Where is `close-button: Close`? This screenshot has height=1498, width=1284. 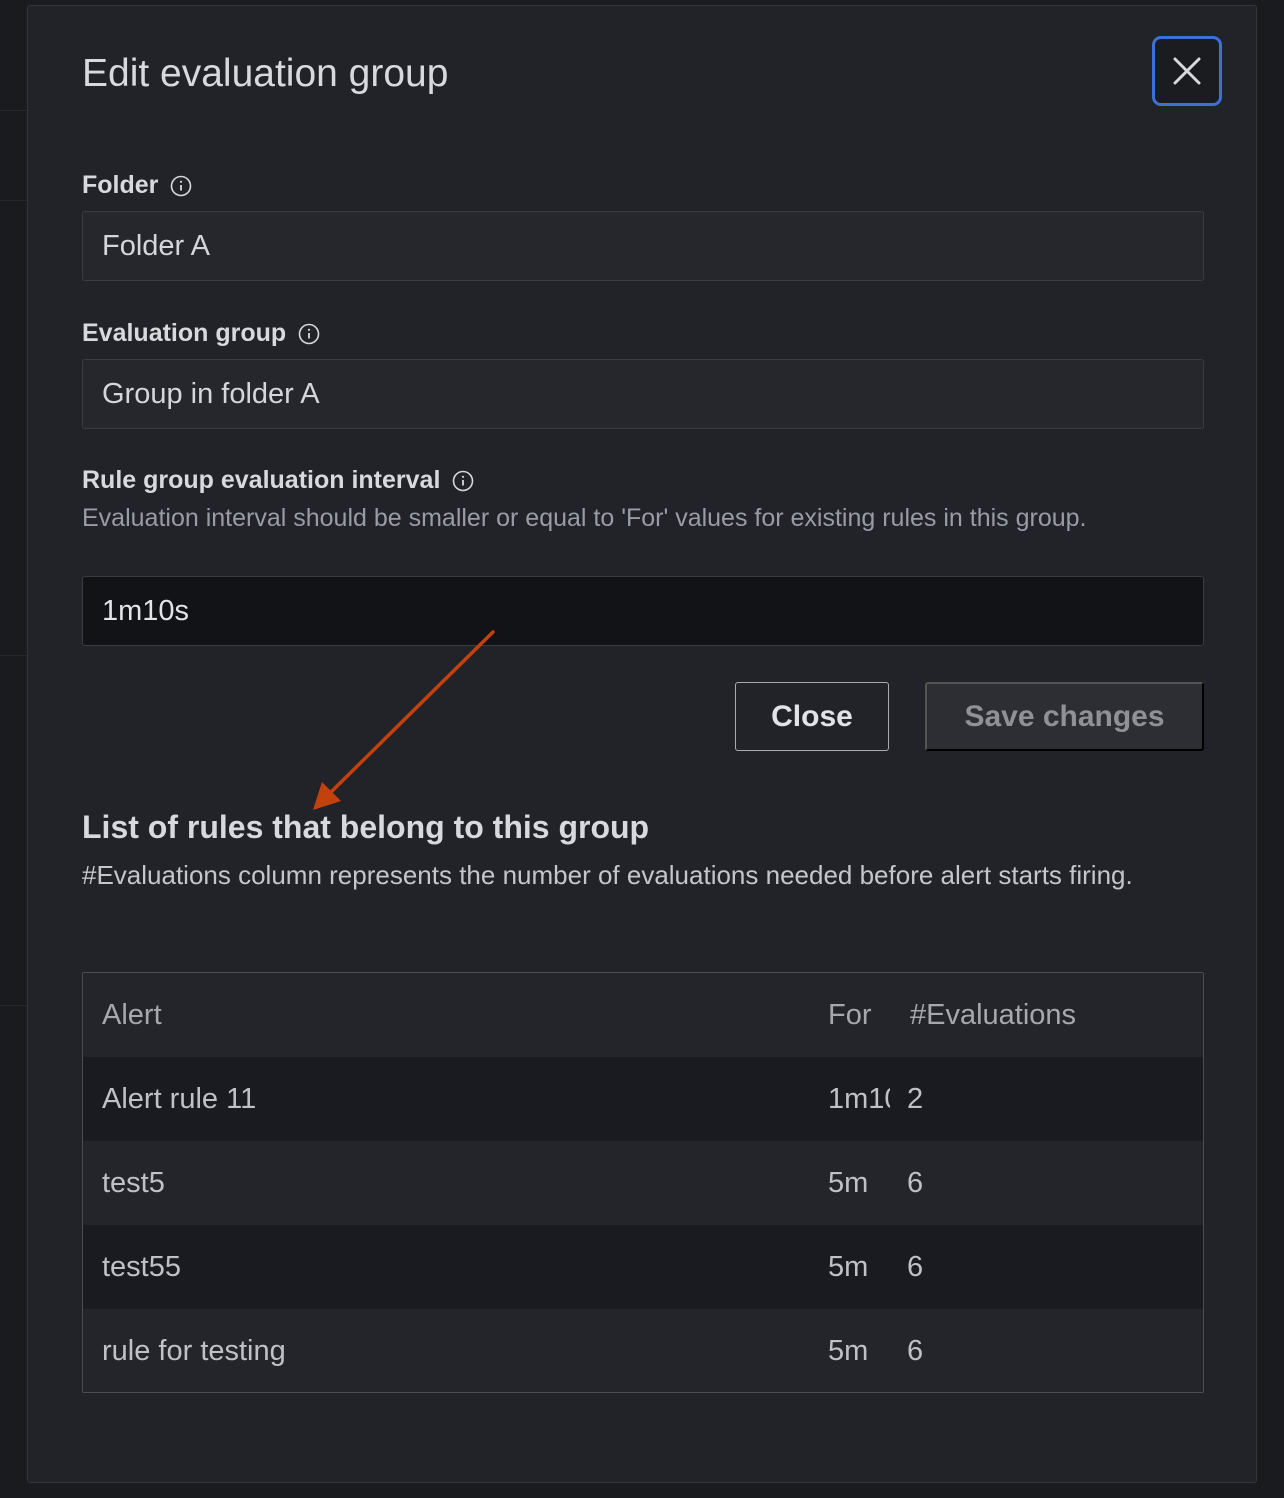 close-button: Close is located at coordinates (812, 716).